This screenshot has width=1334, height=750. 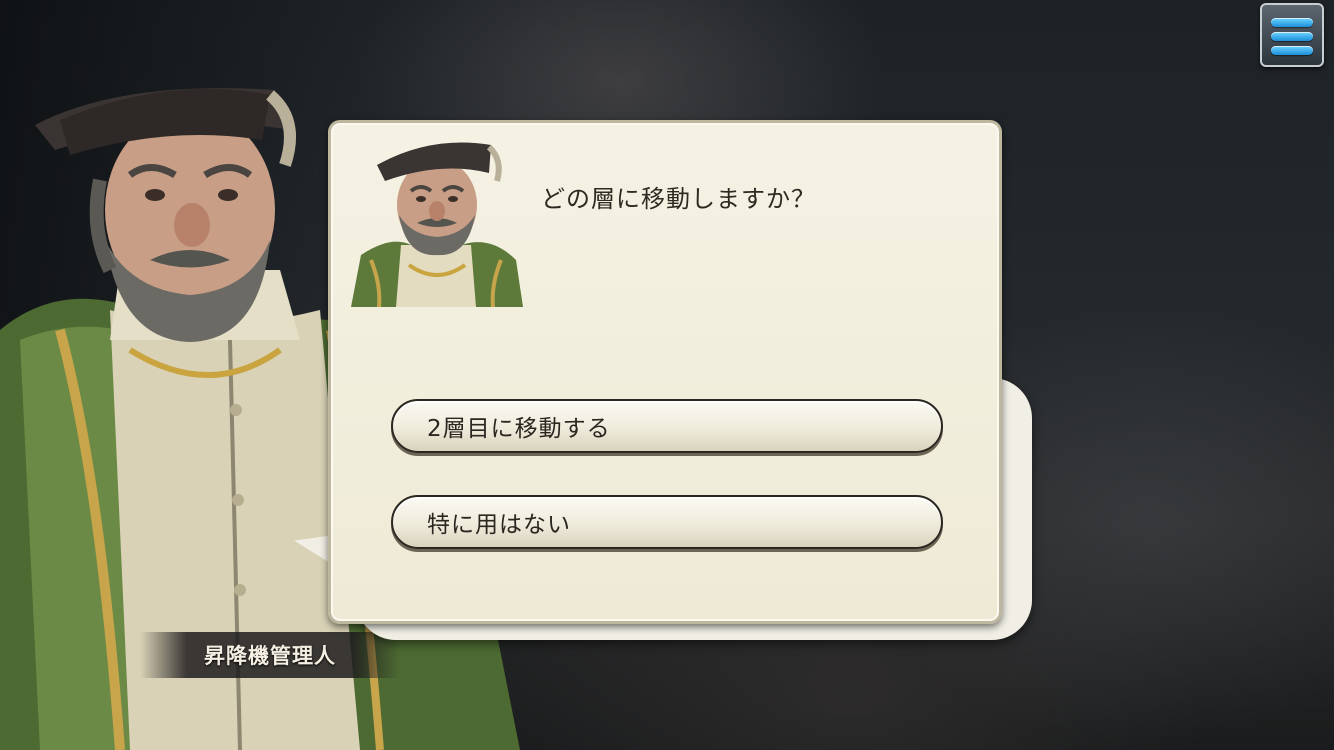 I want to click on menu-button, so click(x=1292, y=35).